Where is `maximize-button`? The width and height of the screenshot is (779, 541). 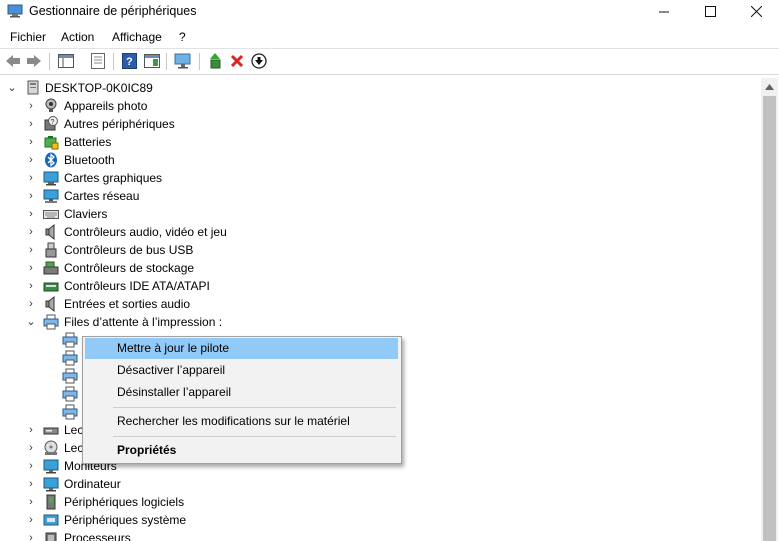
maximize-button is located at coordinates (710, 11).